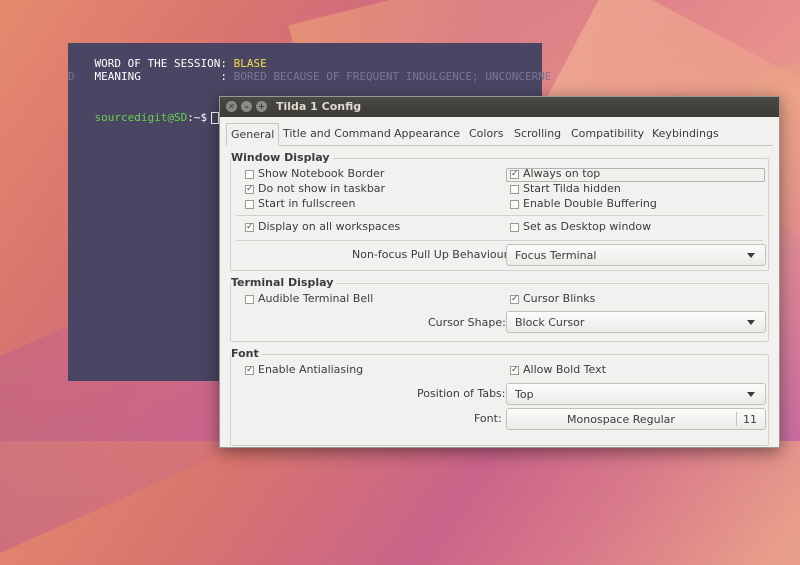  I want to click on font-size: 11, so click(750, 419).